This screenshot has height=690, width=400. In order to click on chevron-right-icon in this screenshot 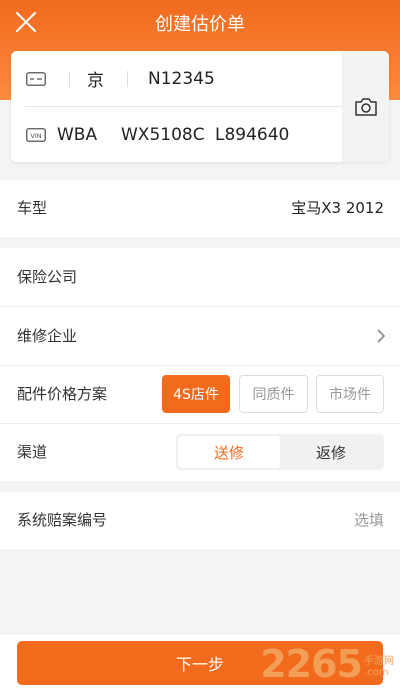, I will do `click(381, 336)`.